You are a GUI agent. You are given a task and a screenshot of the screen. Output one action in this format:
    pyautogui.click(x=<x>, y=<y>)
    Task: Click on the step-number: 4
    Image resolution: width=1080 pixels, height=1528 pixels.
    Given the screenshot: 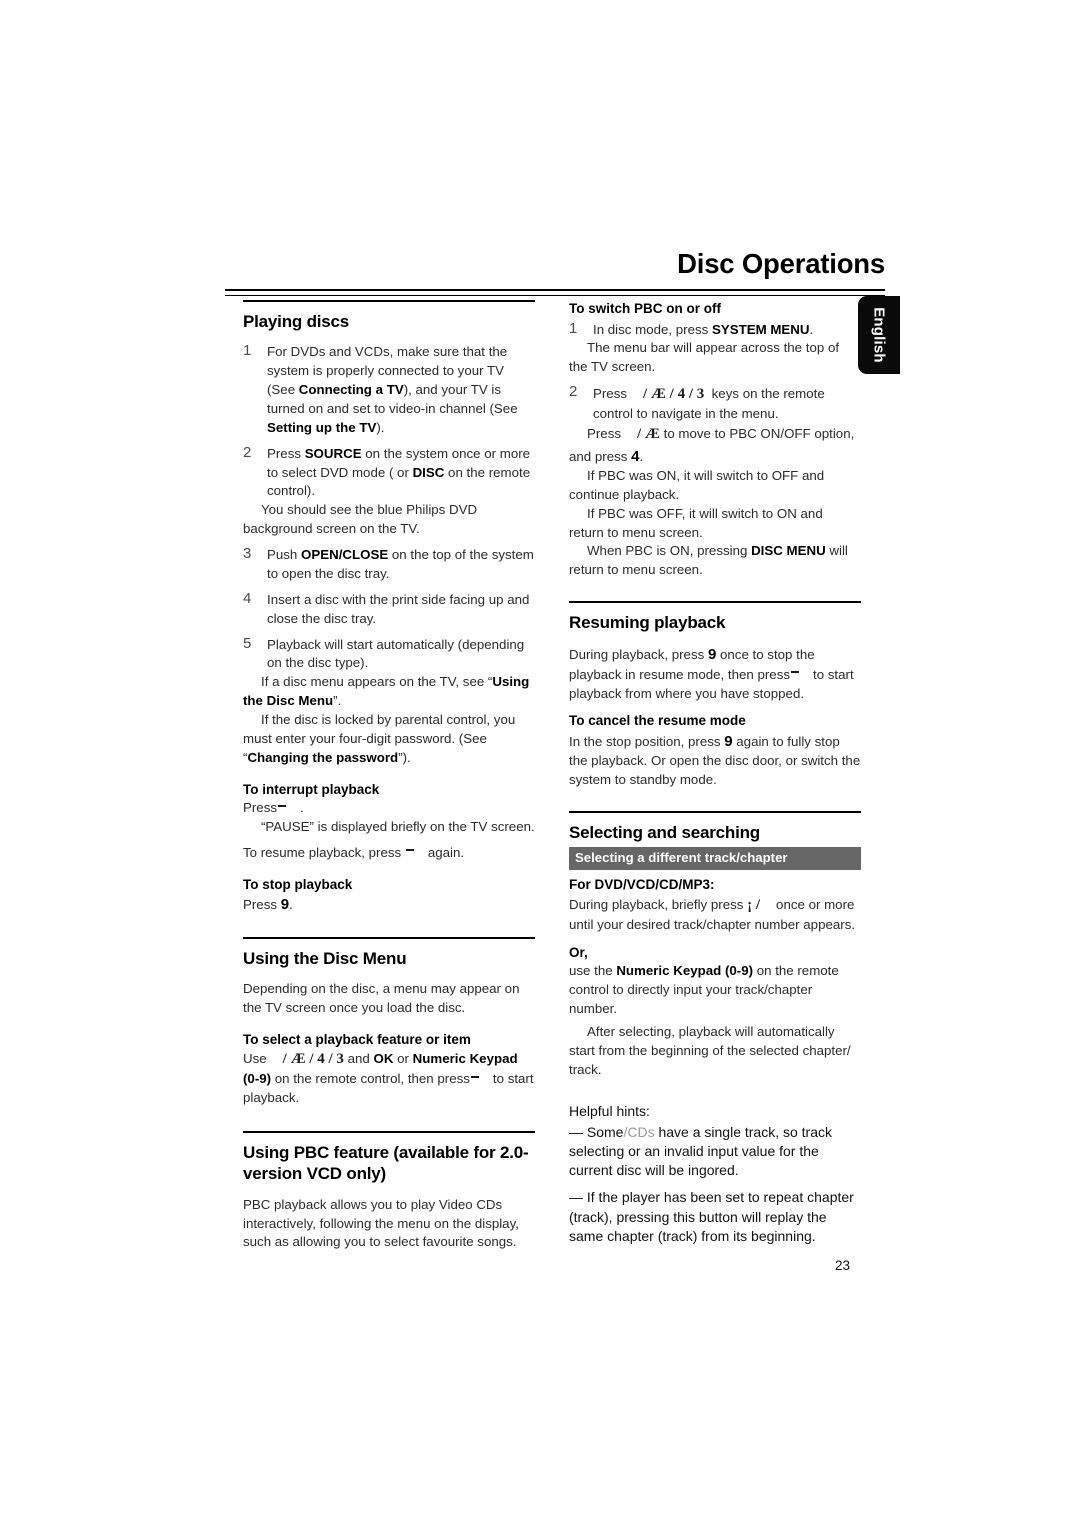 What is the action you would take?
    pyautogui.click(x=247, y=598)
    